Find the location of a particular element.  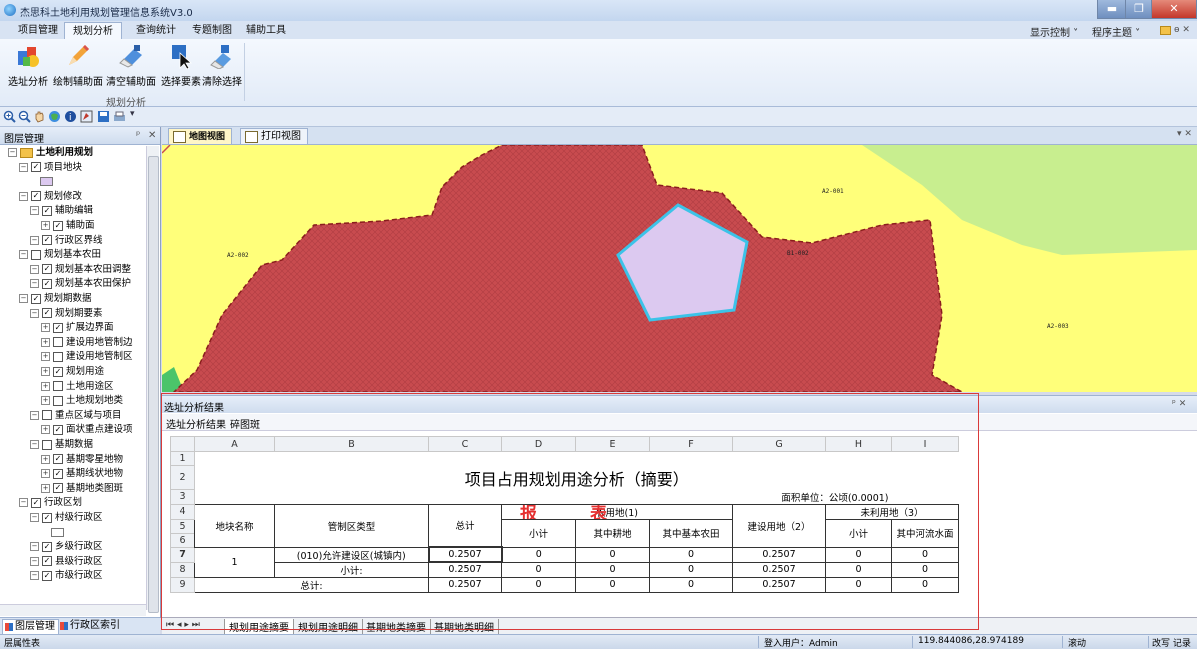

layer-tree-item: − ✓ 县级行政区 is located at coordinates (66, 562).